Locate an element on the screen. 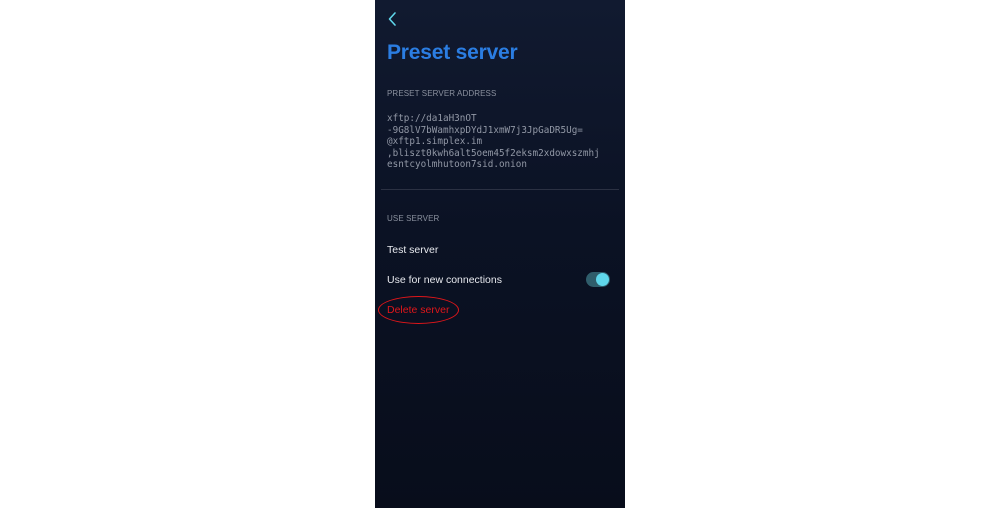 The width and height of the screenshot is (1000, 508). back-button is located at coordinates (393, 19).